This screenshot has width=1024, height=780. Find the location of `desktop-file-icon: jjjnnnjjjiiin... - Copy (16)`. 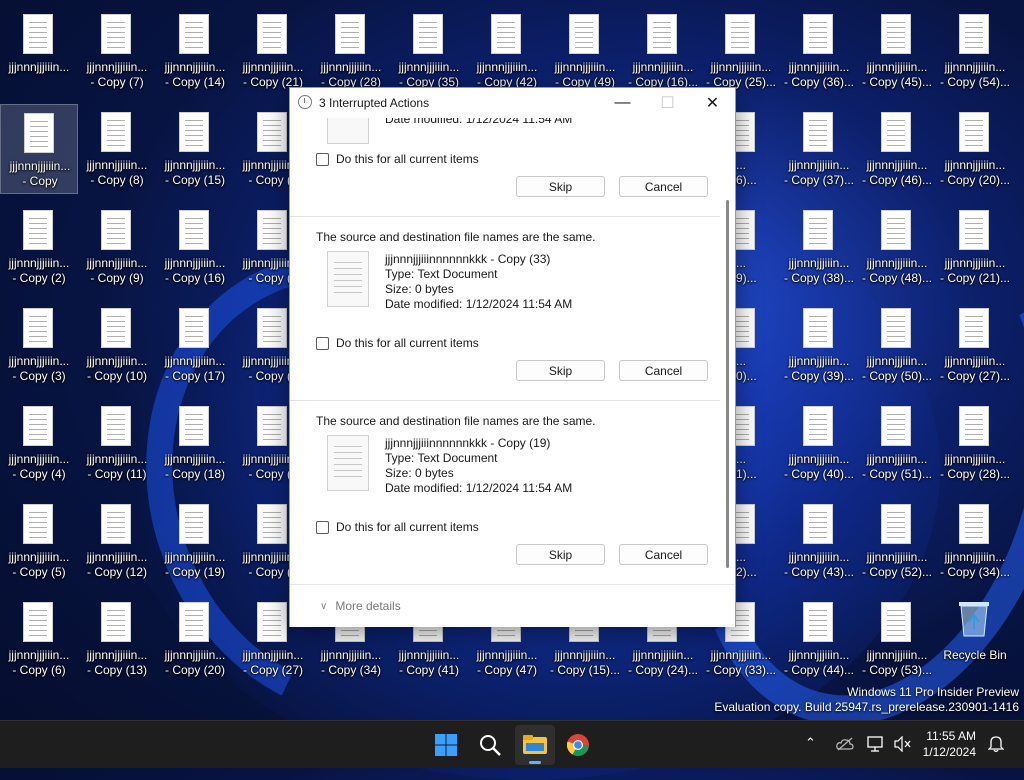

desktop-file-icon: jjjnnnjjjiiin... - Copy (16) is located at coordinates (195, 247).